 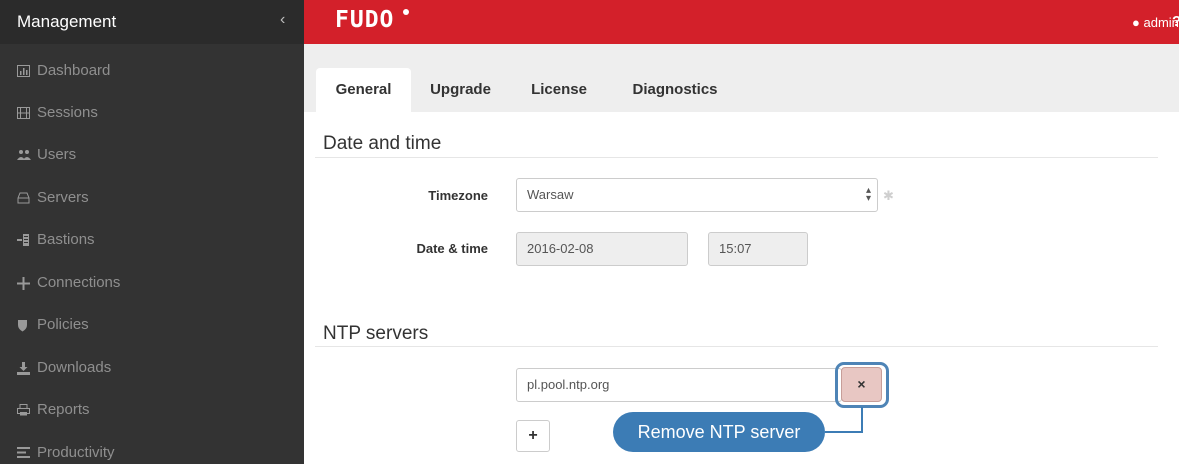 I want to click on sidebar-item-sessions: Sessions, so click(x=152, y=123).